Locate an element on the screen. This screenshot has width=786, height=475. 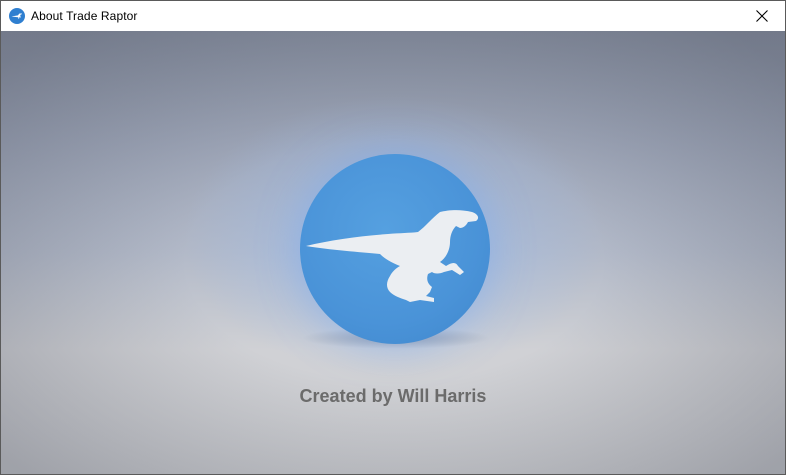
raptor-app-icon is located at coordinates (17, 16).